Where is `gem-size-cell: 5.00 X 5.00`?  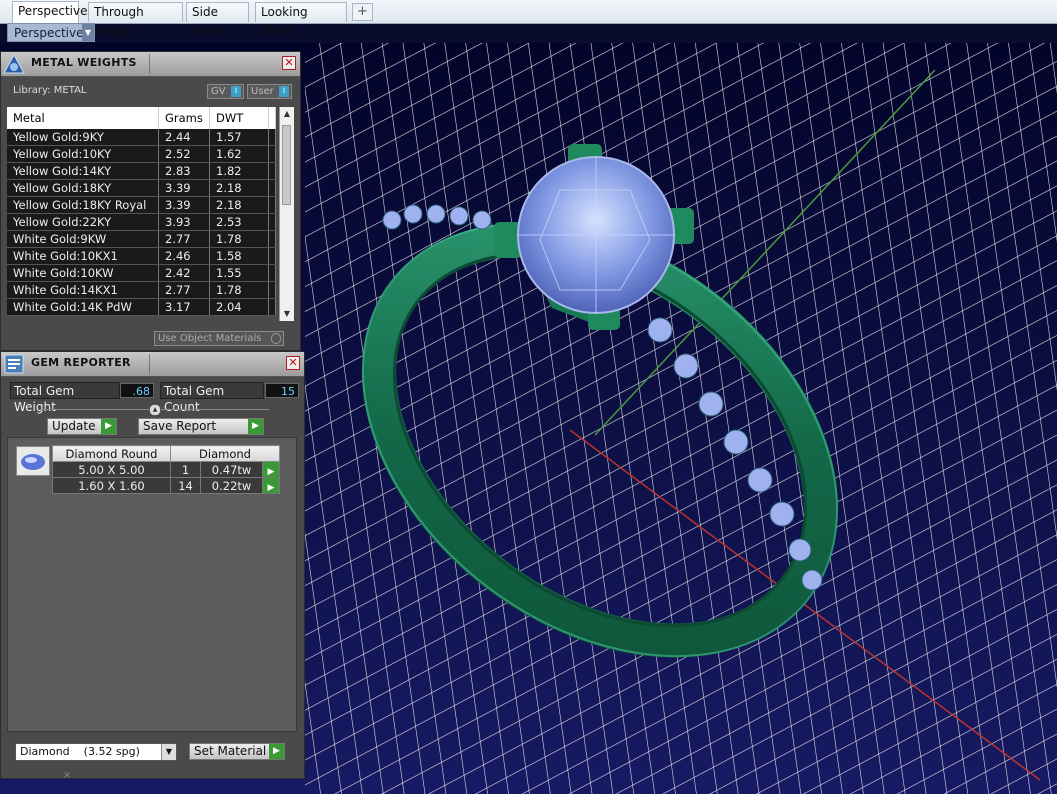
gem-size-cell: 5.00 X 5.00 is located at coordinates (111, 469).